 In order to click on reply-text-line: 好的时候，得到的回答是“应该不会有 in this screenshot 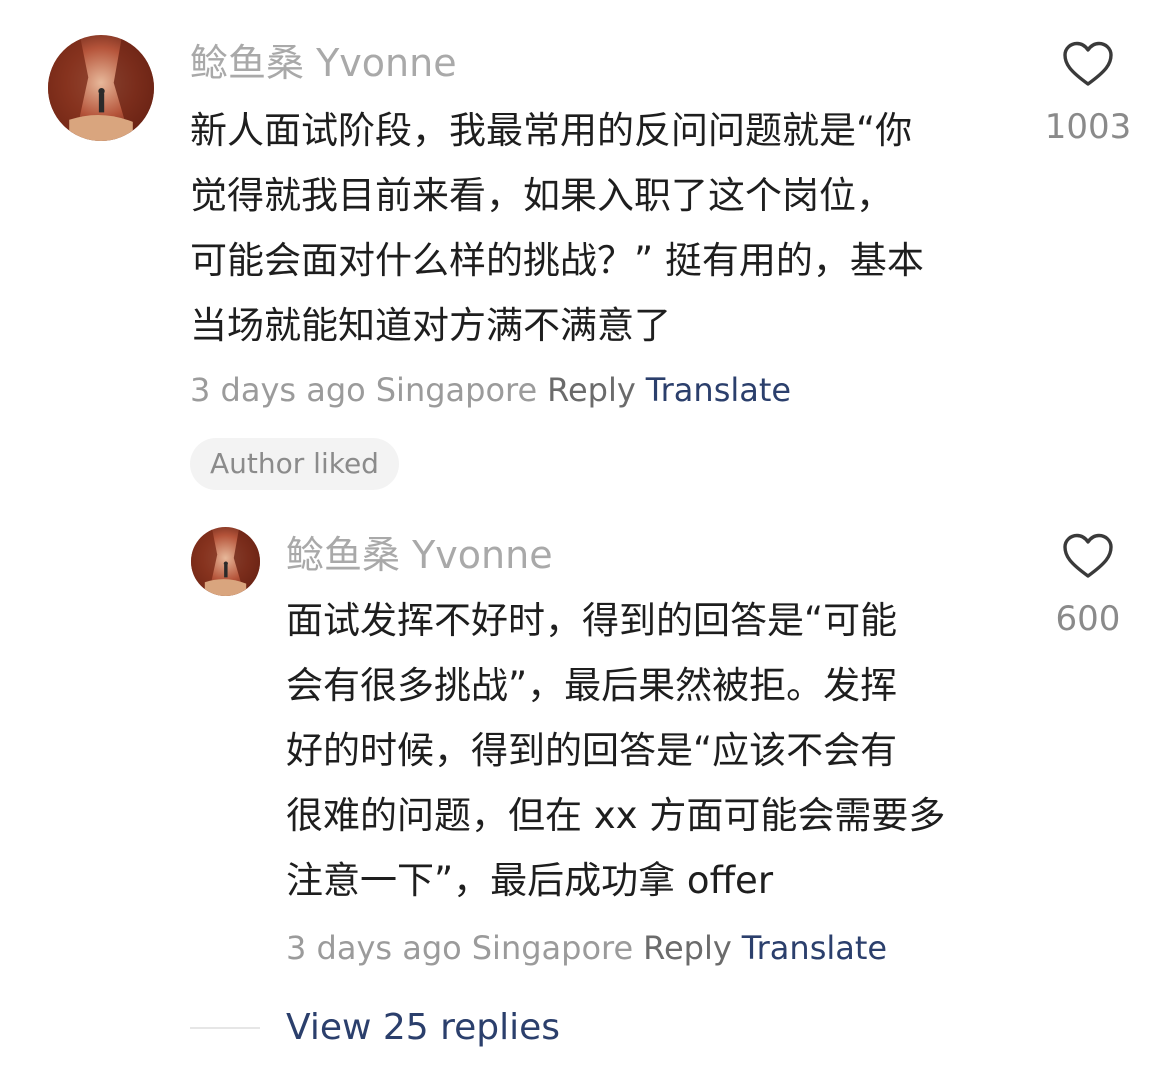, I will do `click(592, 750)`.